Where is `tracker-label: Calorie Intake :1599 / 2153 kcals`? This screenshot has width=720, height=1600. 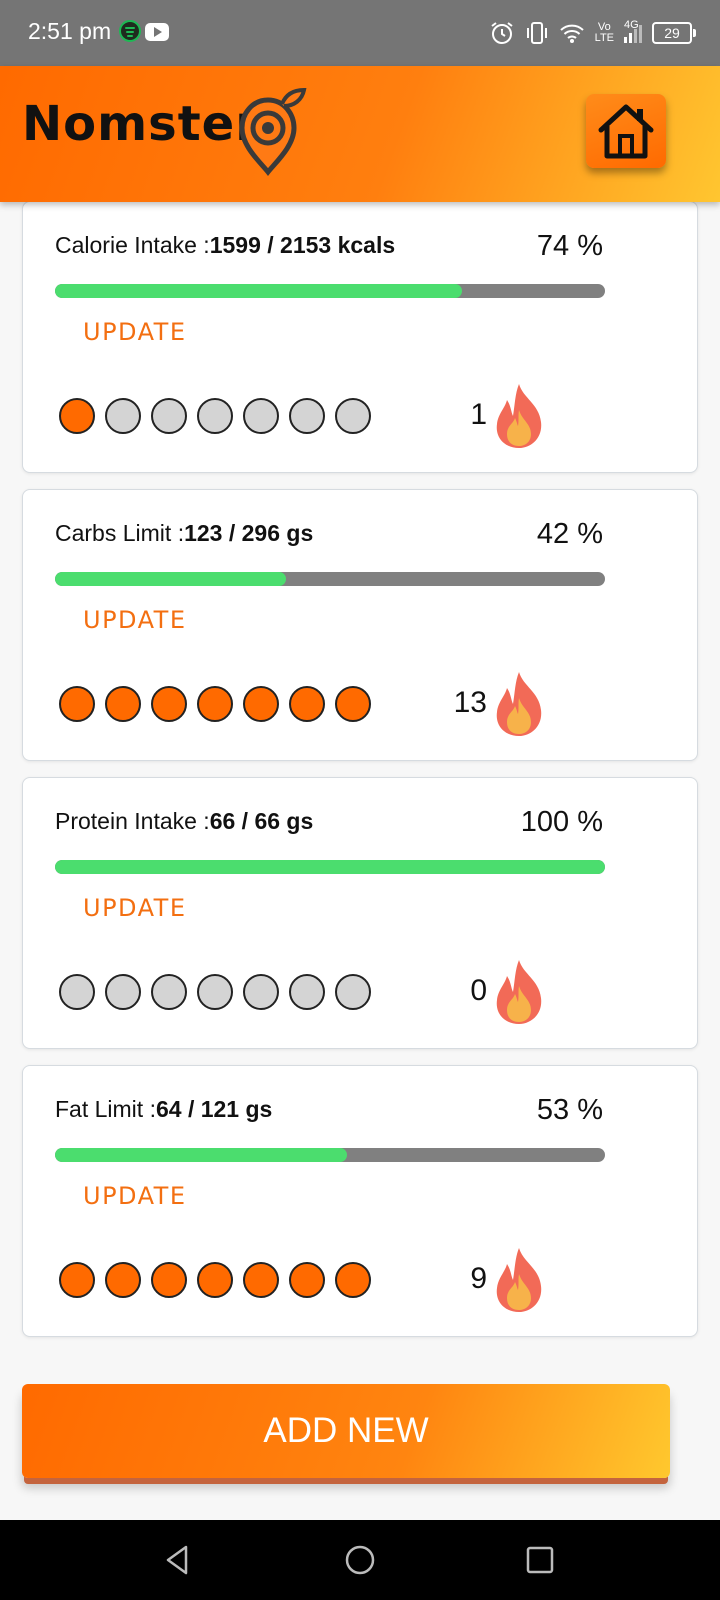
tracker-label: Calorie Intake :1599 / 2153 kcals is located at coordinates (225, 245).